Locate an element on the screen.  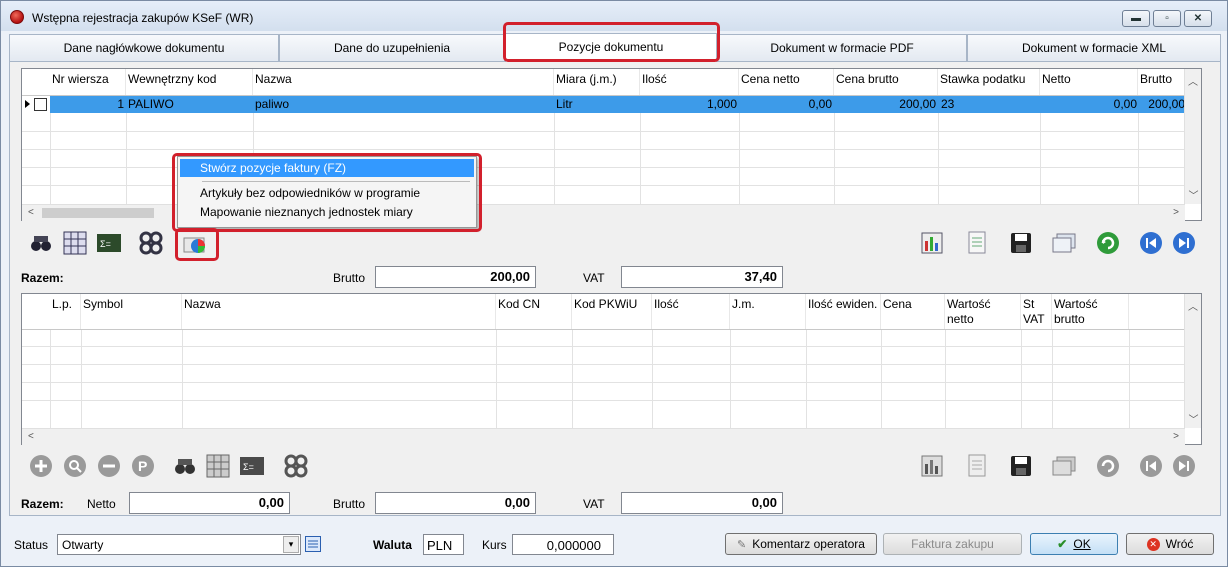
wroc-label: Wróć is located at coordinates (1179, 544).